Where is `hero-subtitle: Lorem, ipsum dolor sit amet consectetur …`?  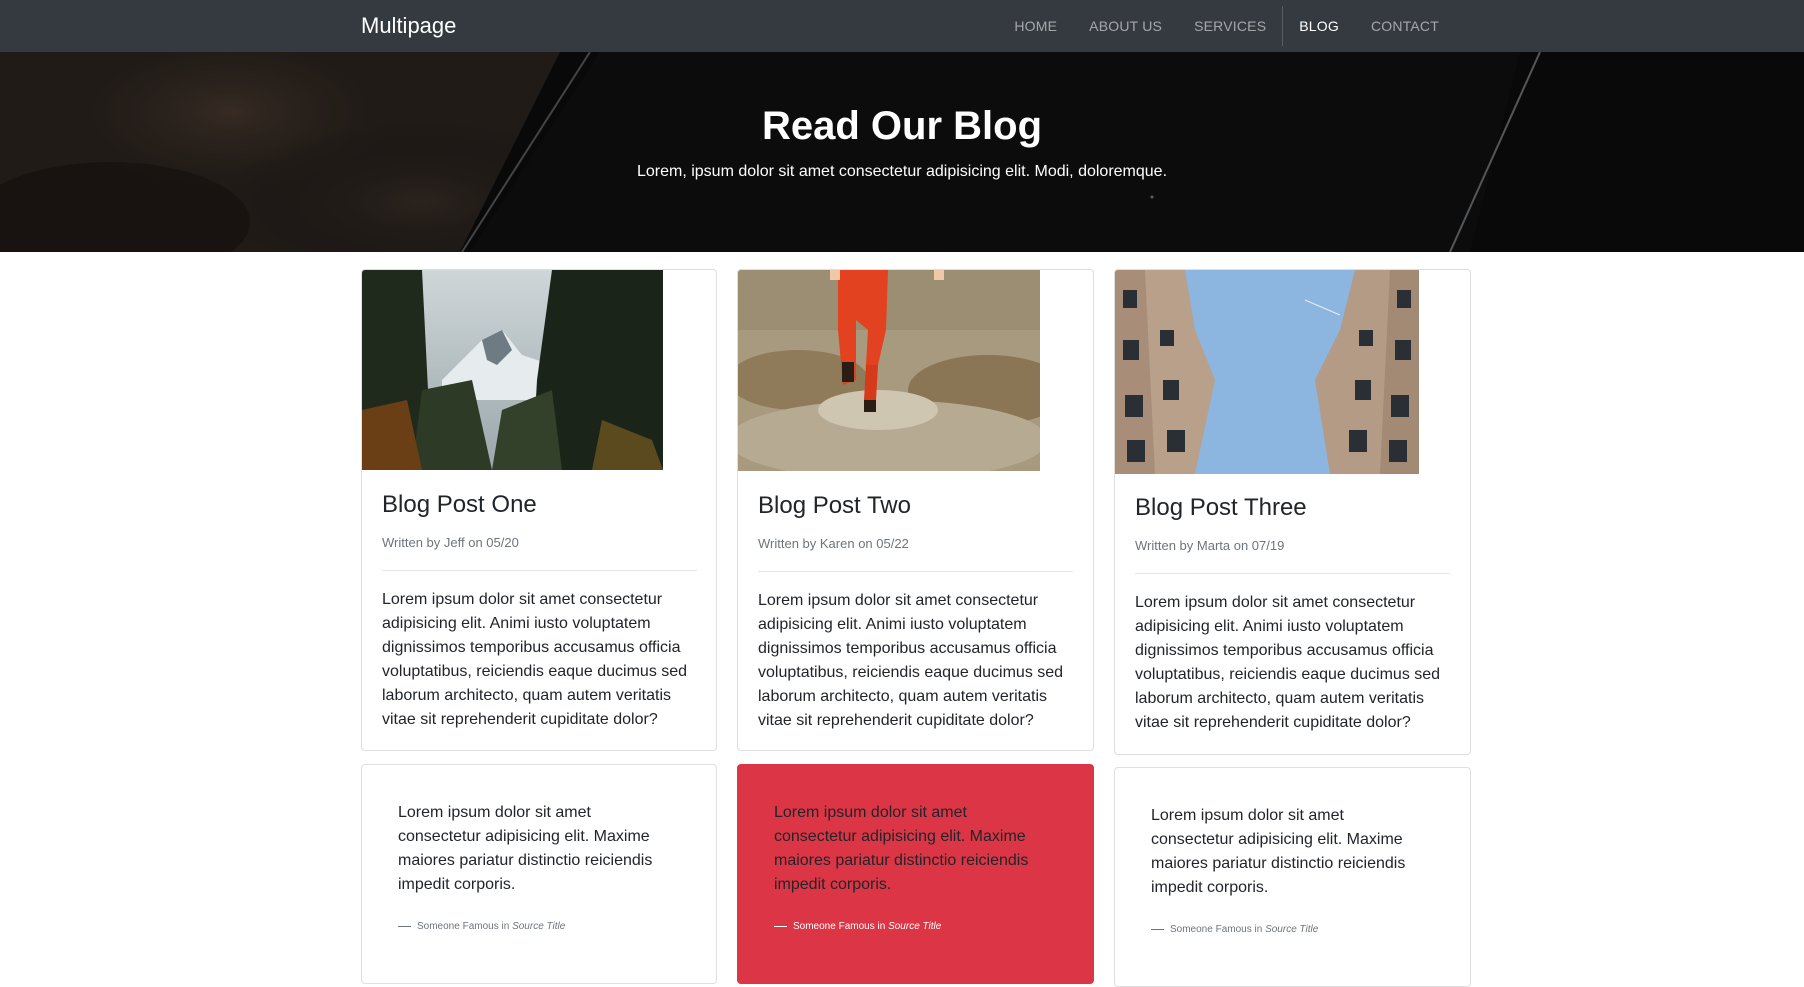 hero-subtitle: Lorem, ipsum dolor sit amet consectetur … is located at coordinates (902, 171).